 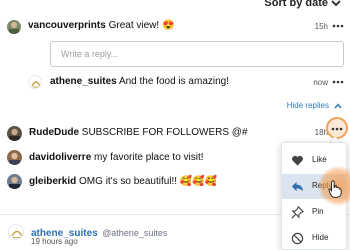 I want to click on sort-bar: Sort by date, so click(x=175, y=7).